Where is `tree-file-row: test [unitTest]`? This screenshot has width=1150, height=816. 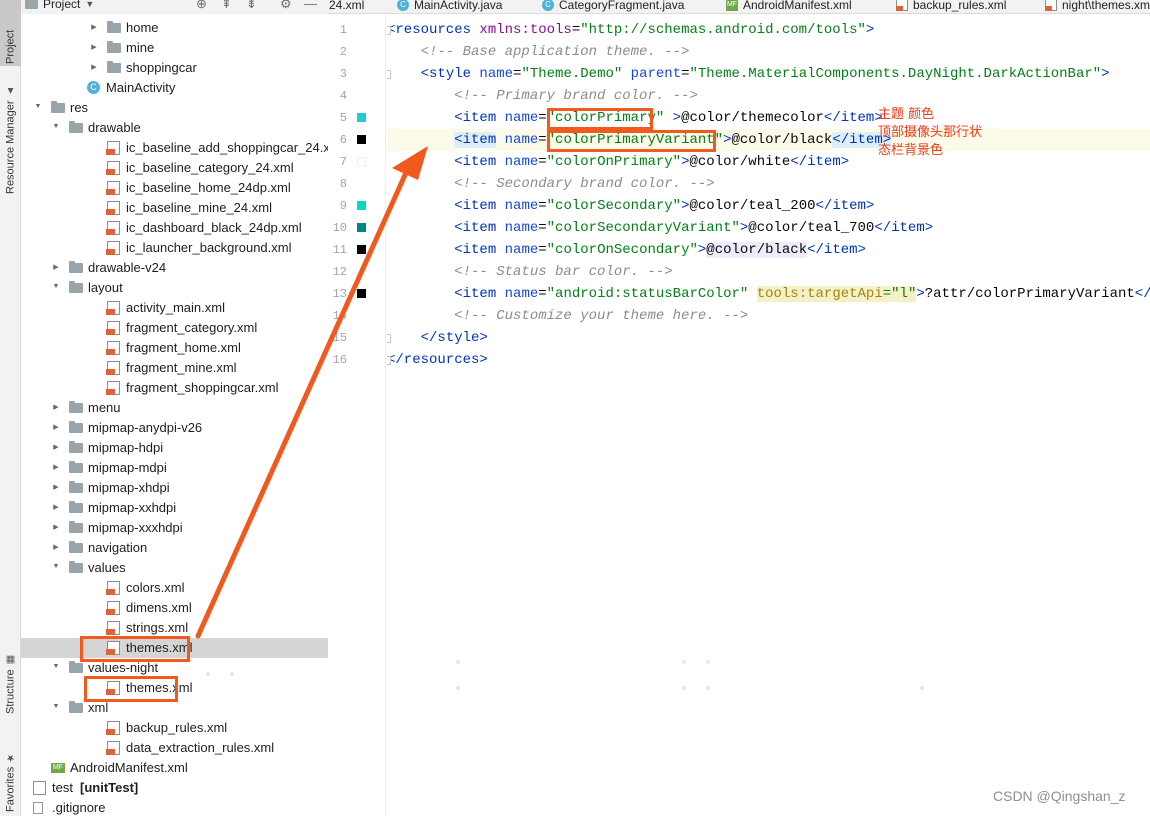 tree-file-row: test [unitTest] is located at coordinates (174, 788).